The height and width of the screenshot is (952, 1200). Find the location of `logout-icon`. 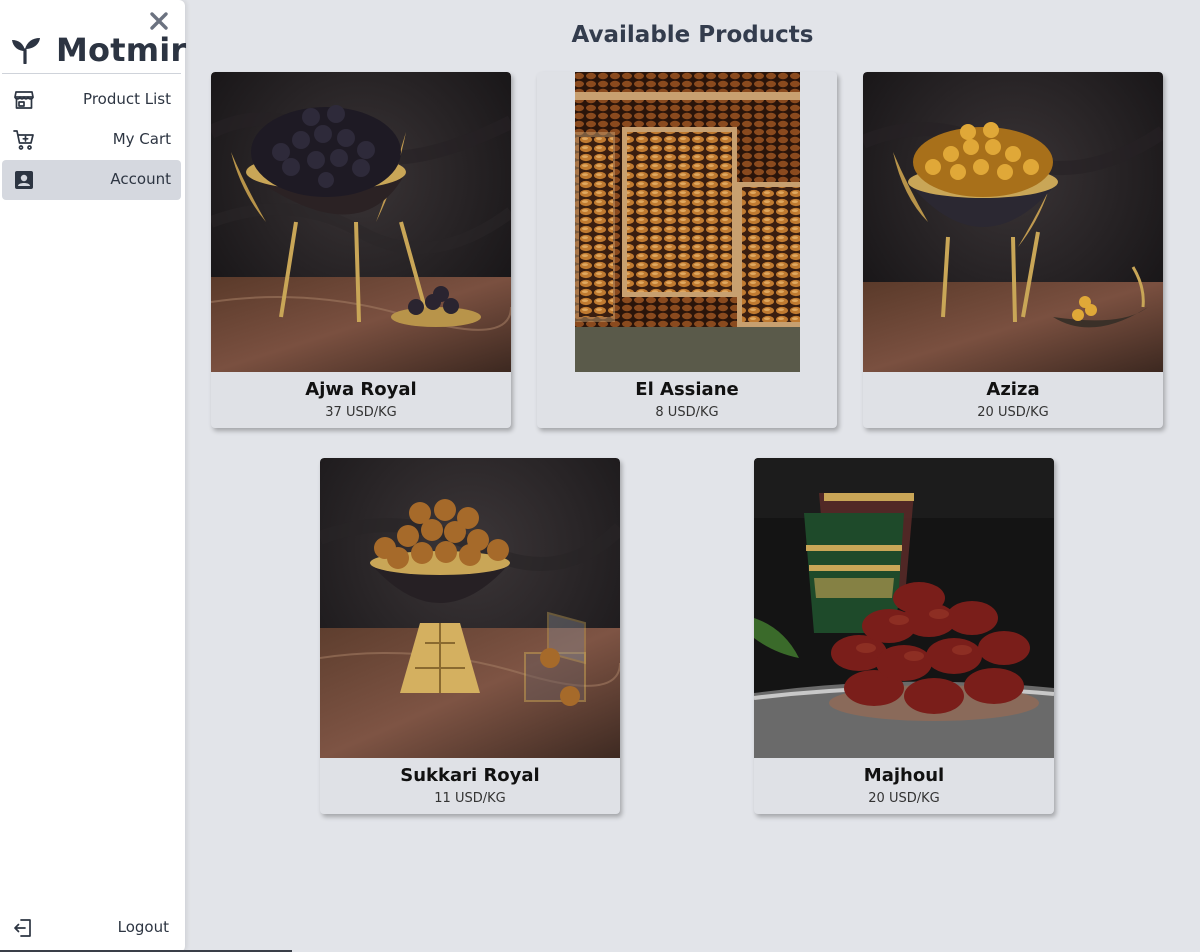

logout-icon is located at coordinates (23, 928).